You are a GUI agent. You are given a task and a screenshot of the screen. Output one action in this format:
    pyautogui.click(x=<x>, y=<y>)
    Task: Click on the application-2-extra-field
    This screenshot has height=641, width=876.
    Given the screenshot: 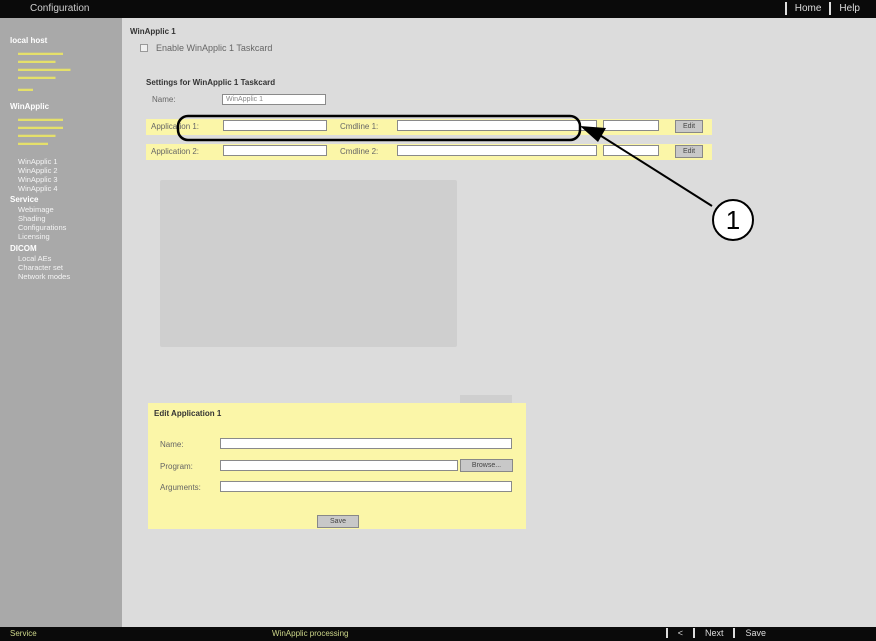 What is the action you would take?
    pyautogui.click(x=631, y=150)
    